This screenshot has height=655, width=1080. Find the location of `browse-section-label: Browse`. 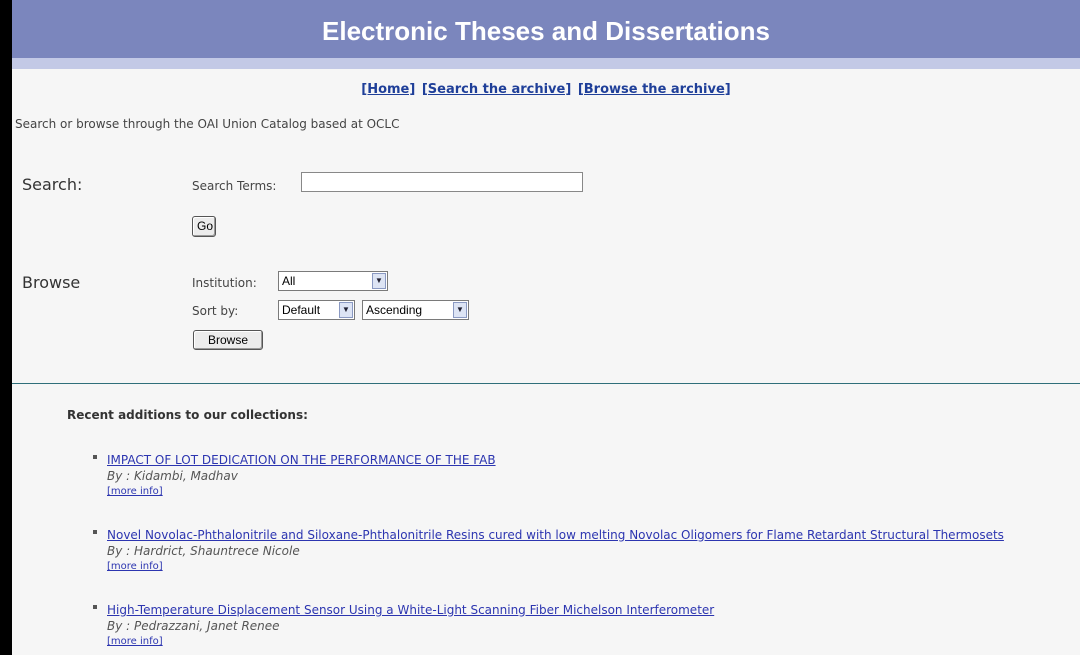

browse-section-label: Browse is located at coordinates (51, 282).